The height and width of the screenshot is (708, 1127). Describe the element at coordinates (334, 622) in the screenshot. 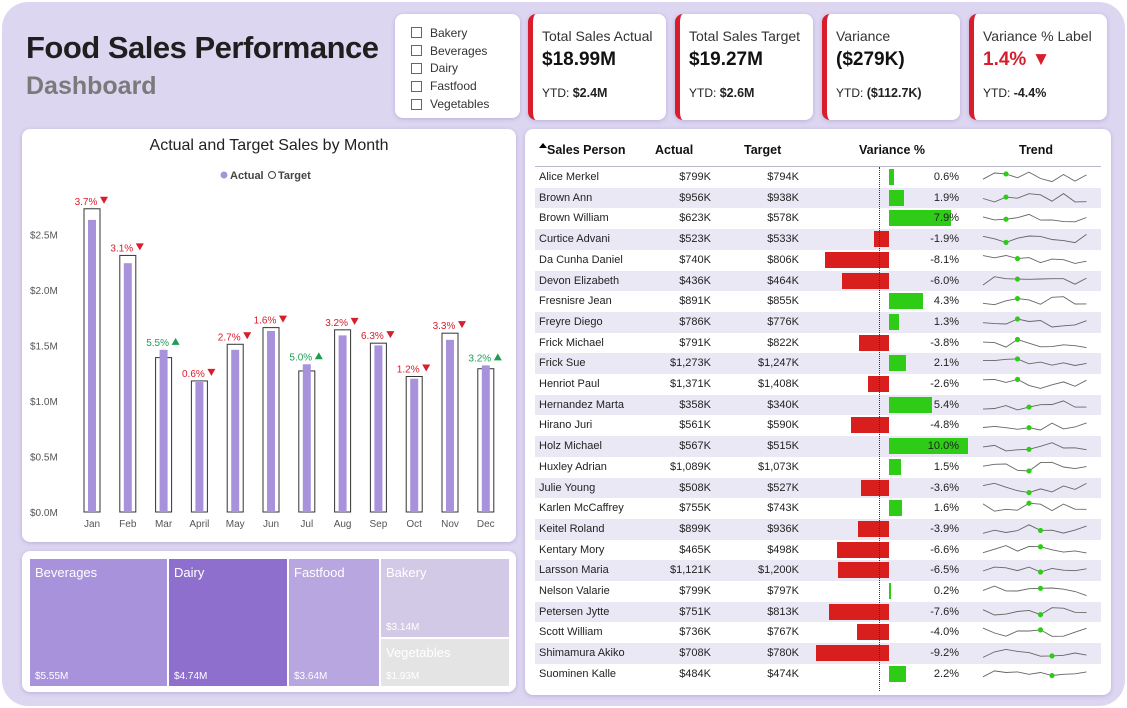

I see `treemap-tile-fastfood: Fastfood $3.64M` at that location.